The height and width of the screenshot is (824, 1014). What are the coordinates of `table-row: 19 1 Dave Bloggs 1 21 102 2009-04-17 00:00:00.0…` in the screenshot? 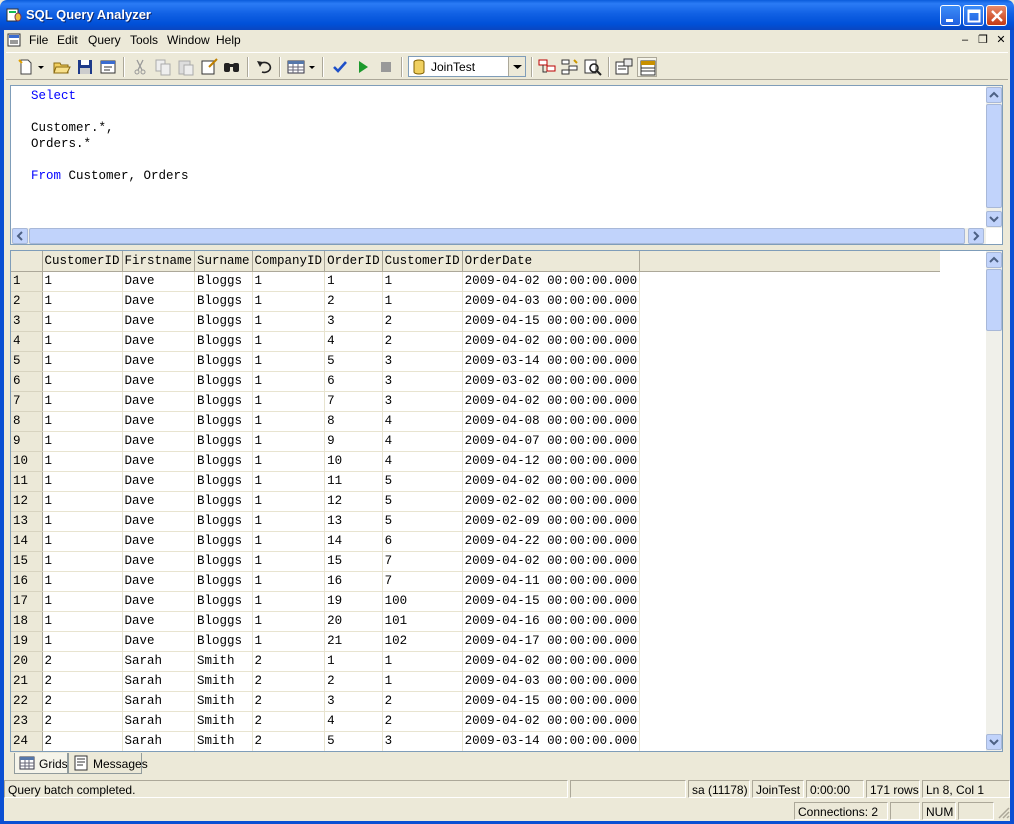 It's located at (475, 641).